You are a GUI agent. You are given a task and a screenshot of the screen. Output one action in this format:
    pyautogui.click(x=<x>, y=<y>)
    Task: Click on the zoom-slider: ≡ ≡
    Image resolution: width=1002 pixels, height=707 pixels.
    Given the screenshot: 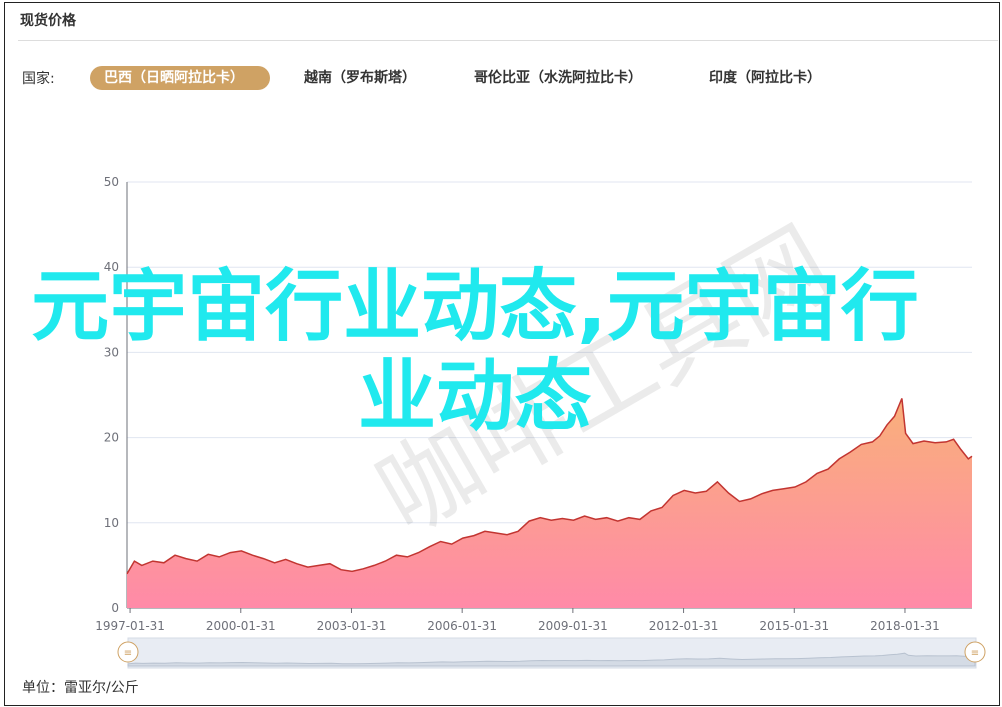 What is the action you would take?
    pyautogui.click(x=551, y=653)
    